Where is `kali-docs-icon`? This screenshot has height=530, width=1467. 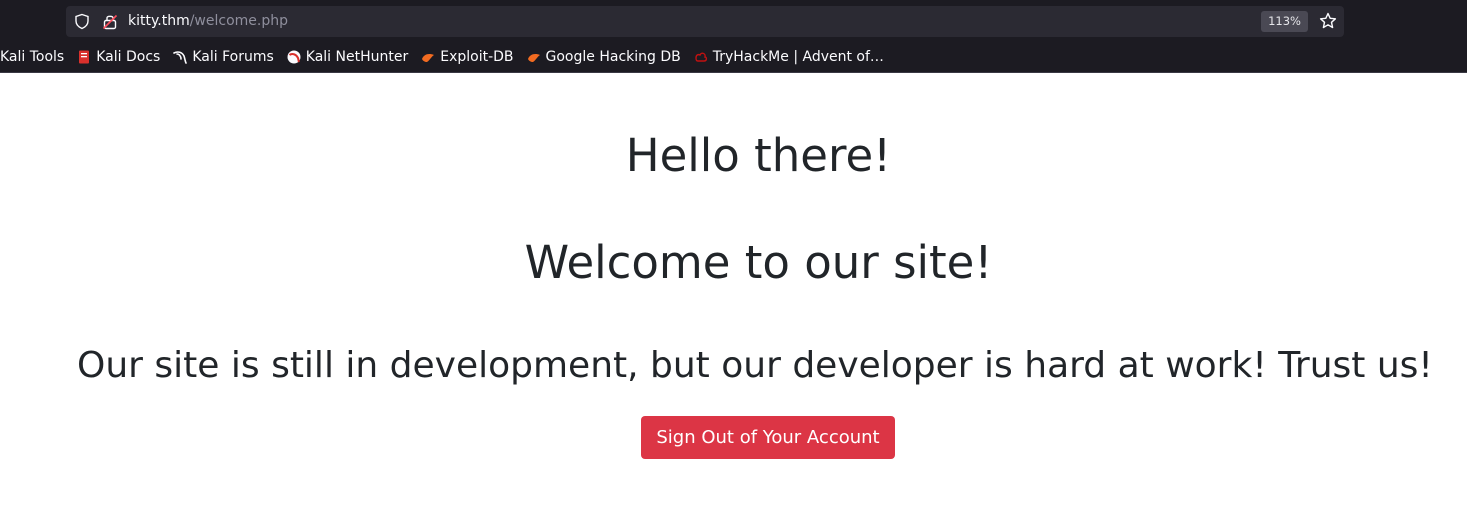 kali-docs-icon is located at coordinates (84, 57).